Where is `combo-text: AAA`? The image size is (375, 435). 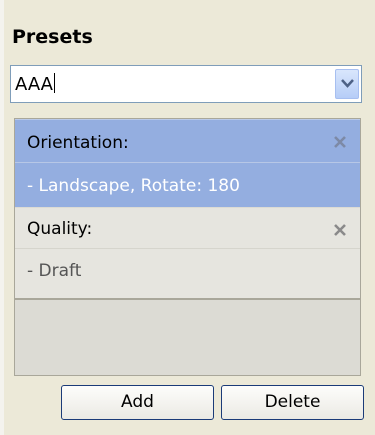
combo-text: AAA is located at coordinates (34, 84).